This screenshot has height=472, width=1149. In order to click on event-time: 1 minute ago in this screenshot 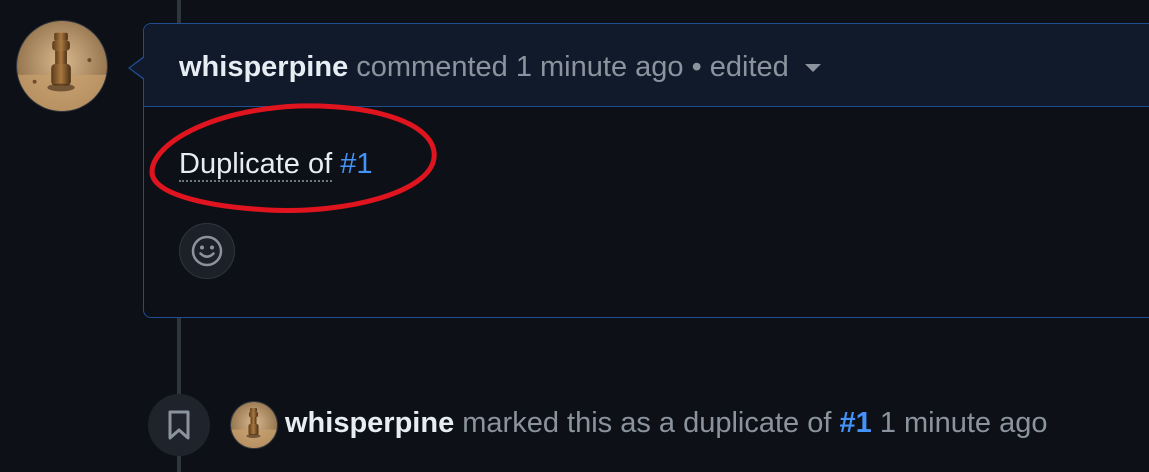, I will do `click(964, 423)`.